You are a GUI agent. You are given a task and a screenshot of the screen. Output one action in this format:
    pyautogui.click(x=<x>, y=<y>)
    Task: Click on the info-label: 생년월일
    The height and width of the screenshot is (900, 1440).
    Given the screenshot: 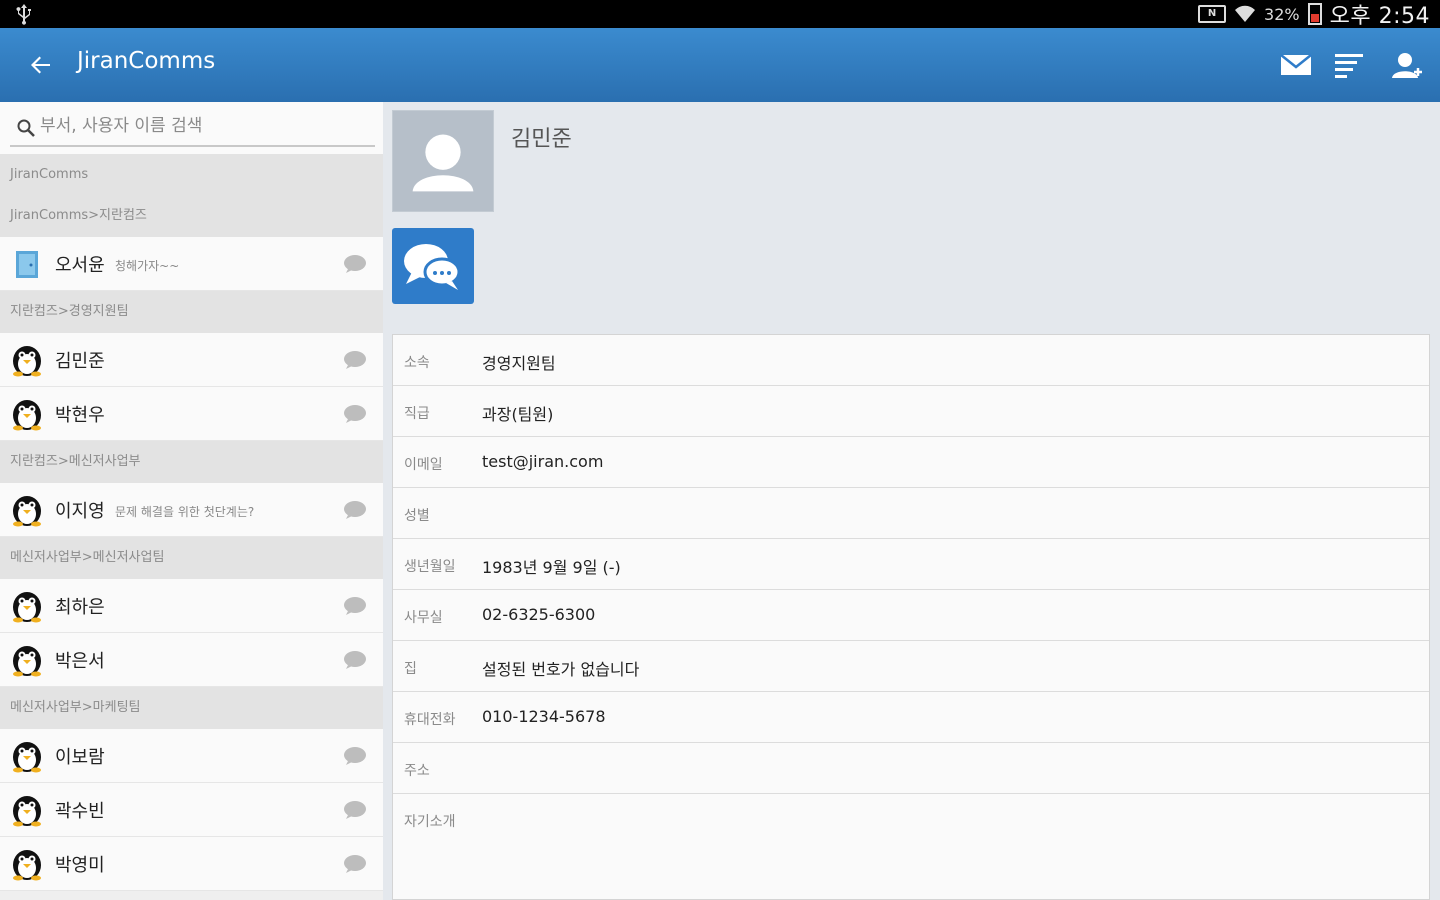 What is the action you would take?
    pyautogui.click(x=430, y=567)
    